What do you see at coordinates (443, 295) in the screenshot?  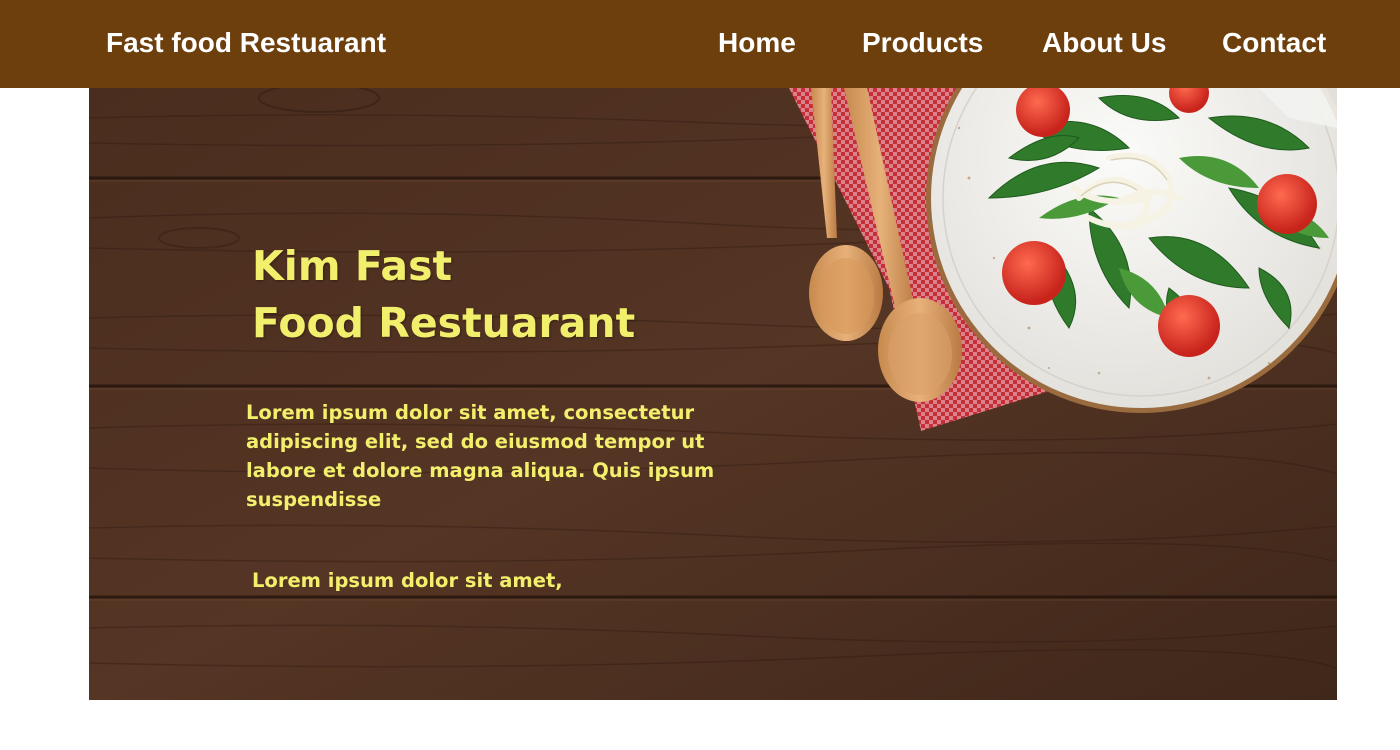 I see `hero-title: Kim Fast Food Restuarant` at bounding box center [443, 295].